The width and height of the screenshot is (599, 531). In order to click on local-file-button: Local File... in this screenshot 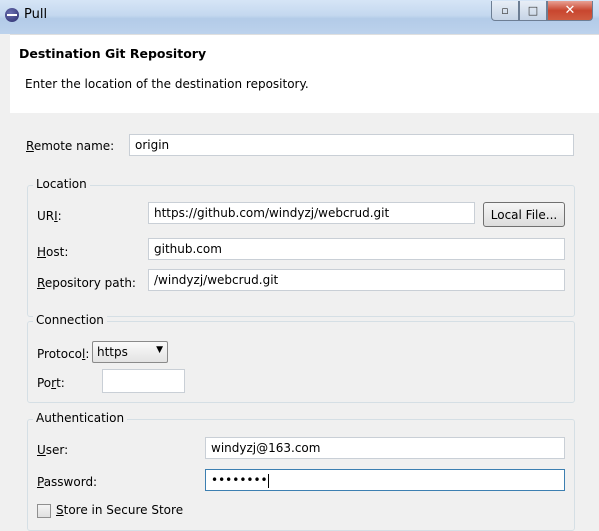, I will do `click(524, 214)`.